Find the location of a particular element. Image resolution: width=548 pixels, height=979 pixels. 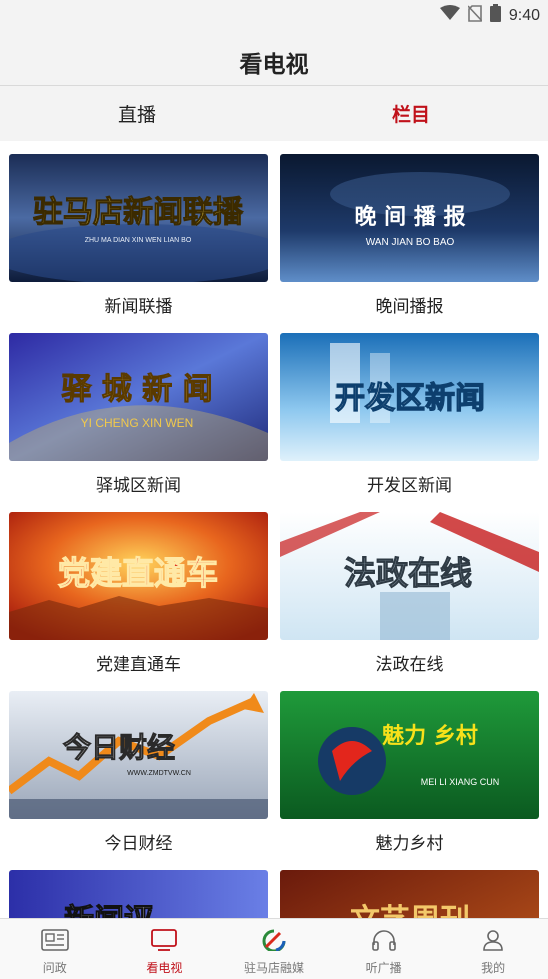

page-title: 看电视 is located at coordinates (274, 65).